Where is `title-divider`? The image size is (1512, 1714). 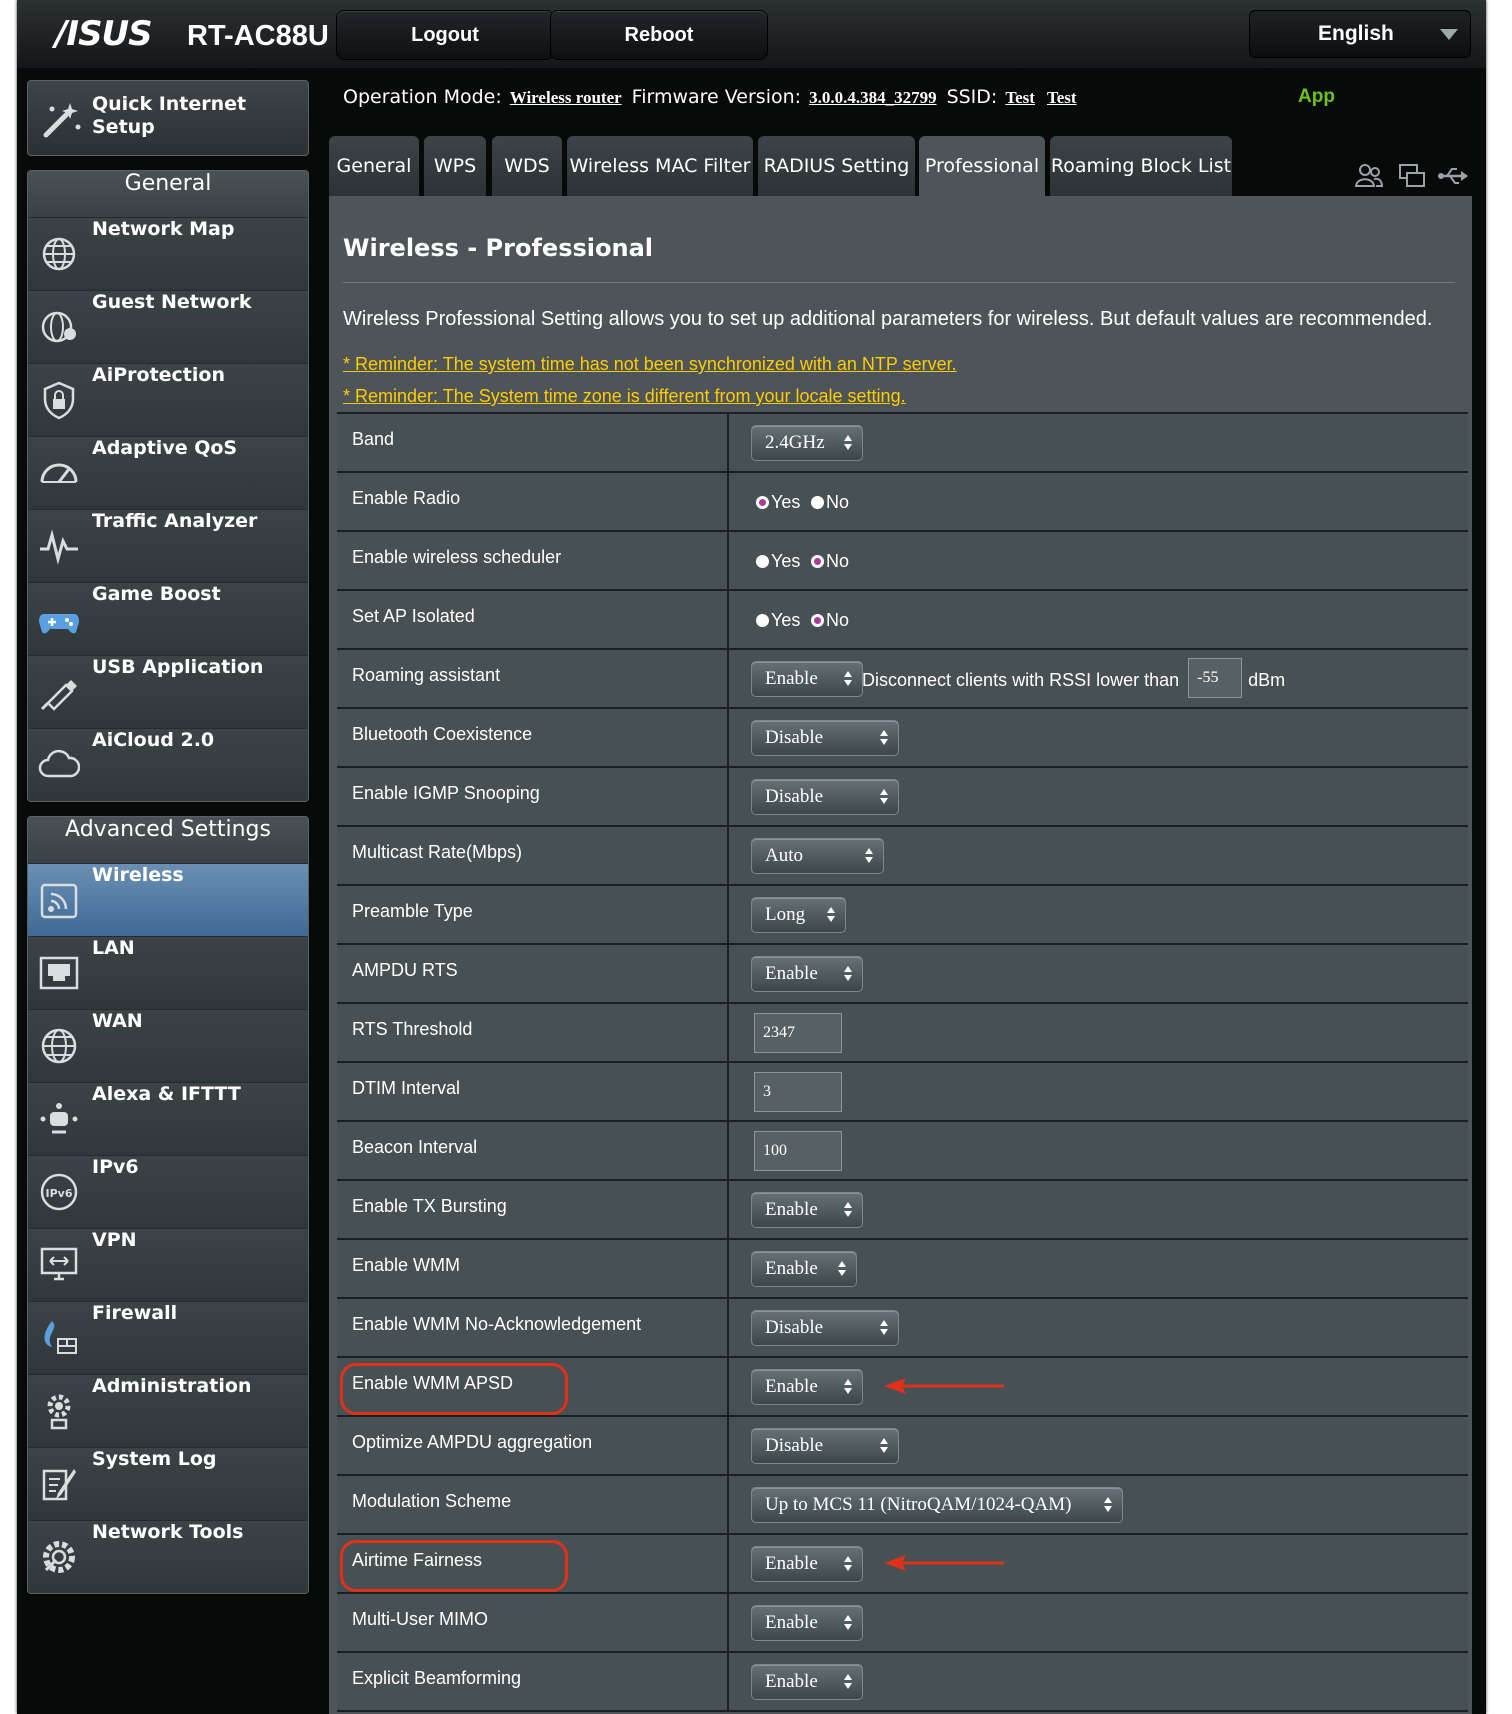 title-divider is located at coordinates (899, 282).